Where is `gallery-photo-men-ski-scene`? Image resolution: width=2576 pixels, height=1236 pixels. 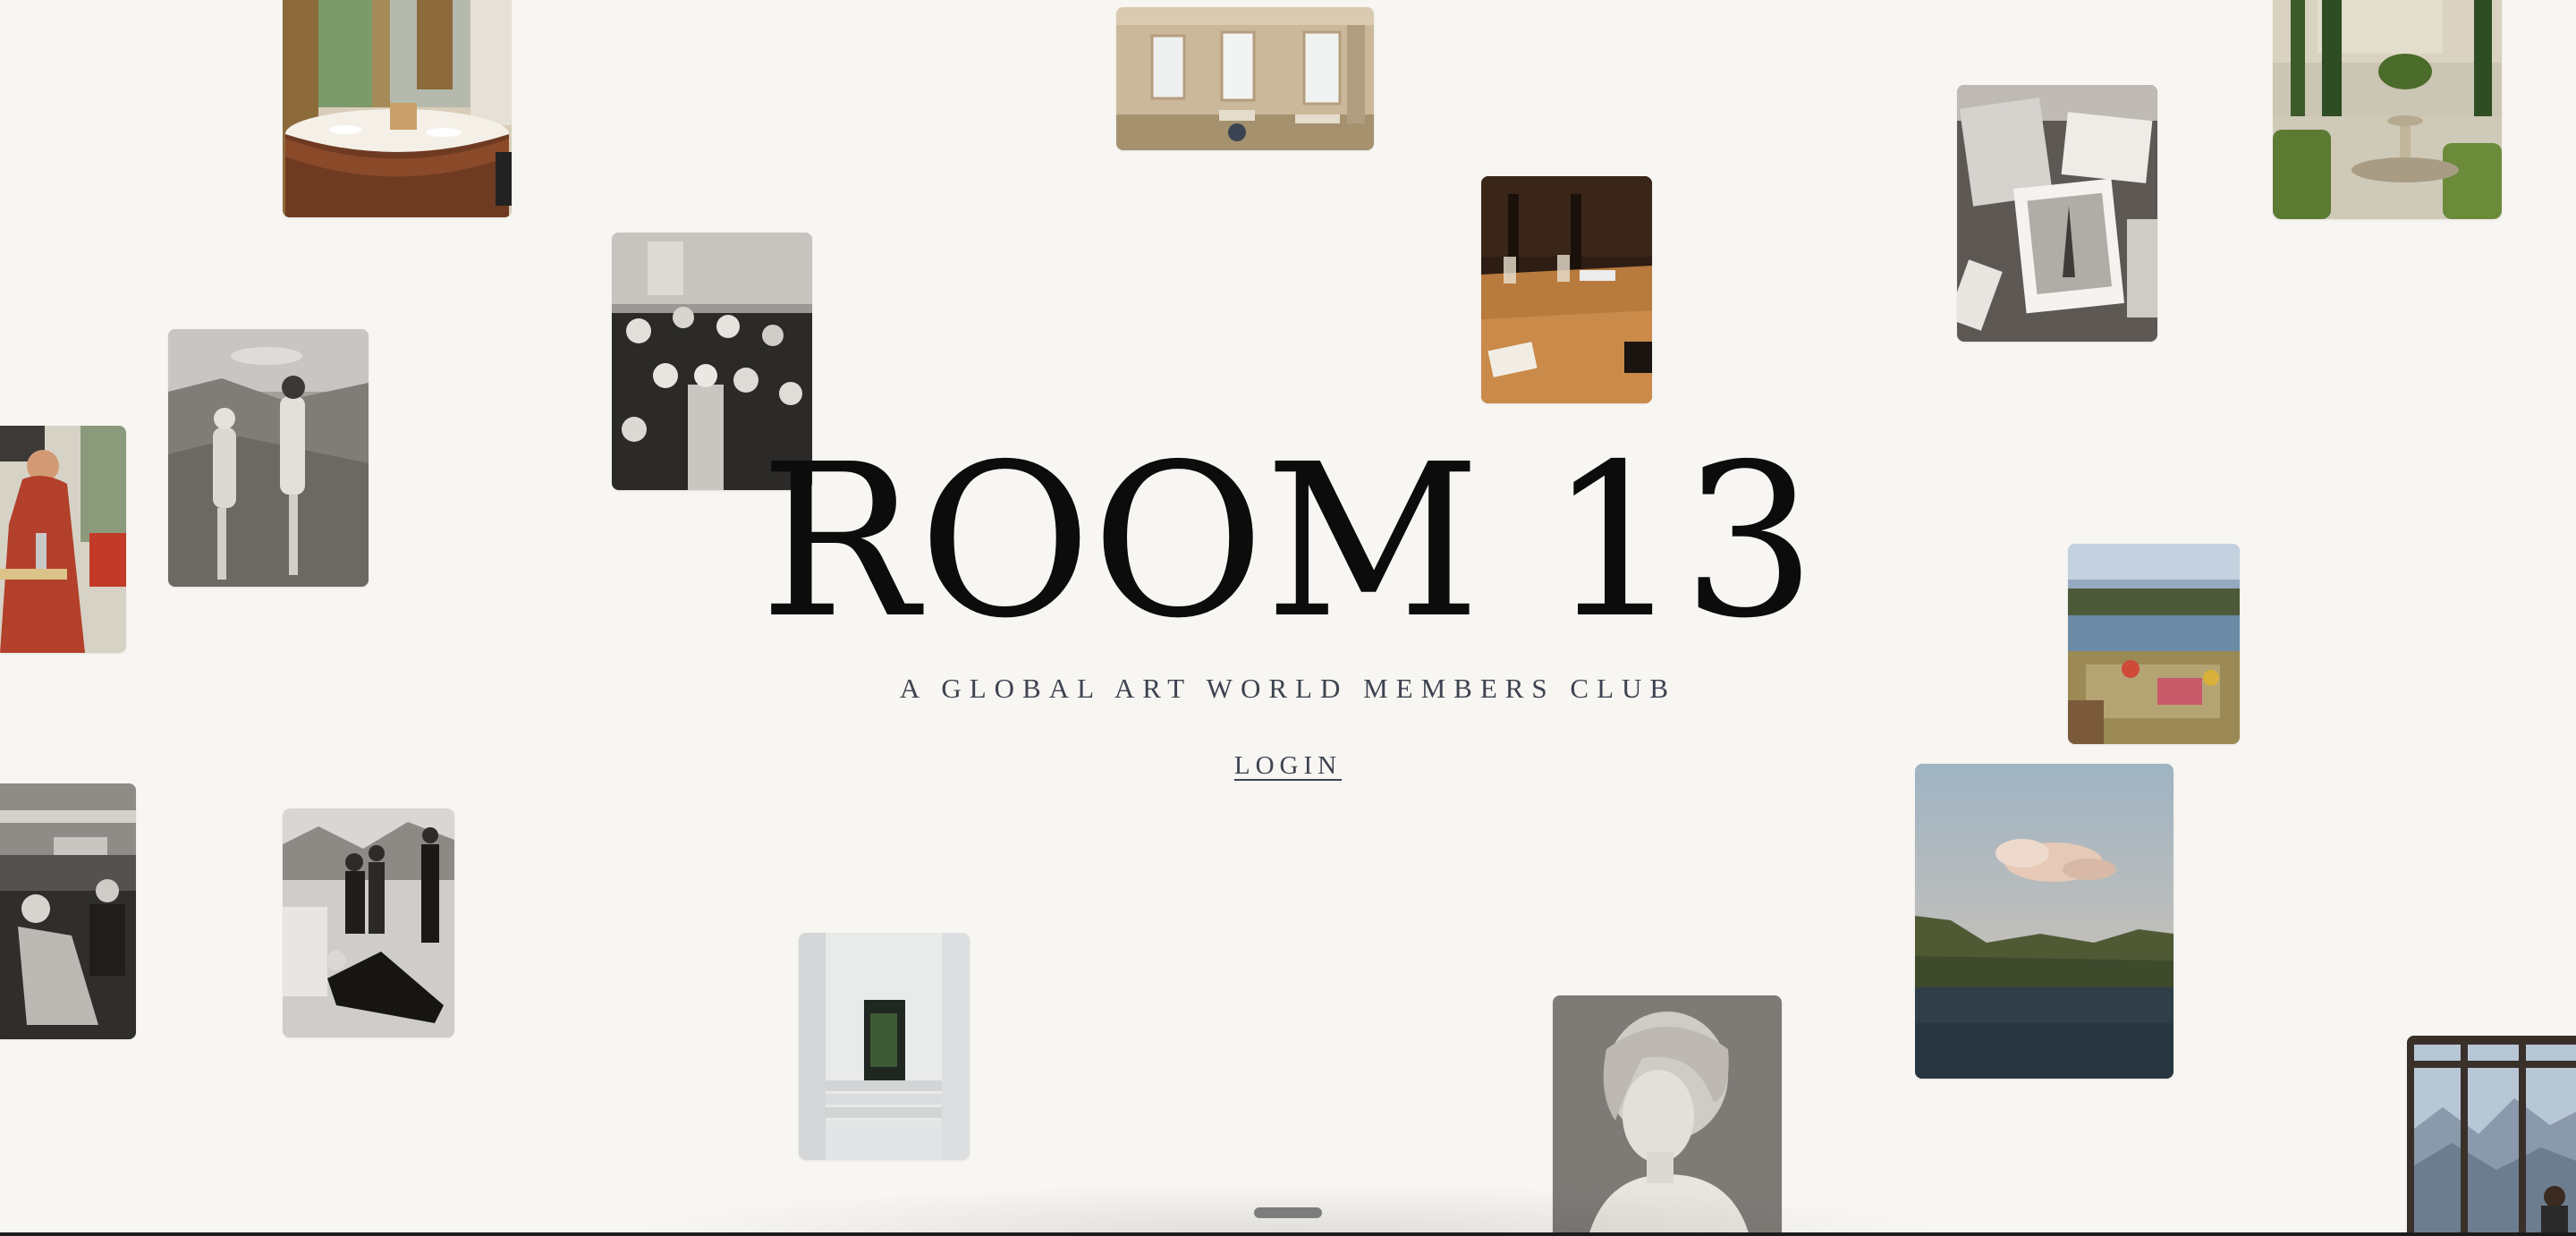 gallery-photo-men-ski-scene is located at coordinates (368, 923).